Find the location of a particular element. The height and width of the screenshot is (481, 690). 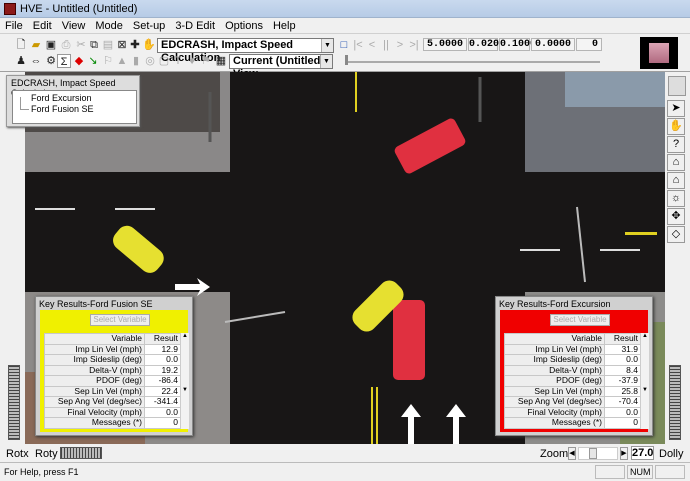

result-cell: 25.8 is located at coordinates (622, 391).